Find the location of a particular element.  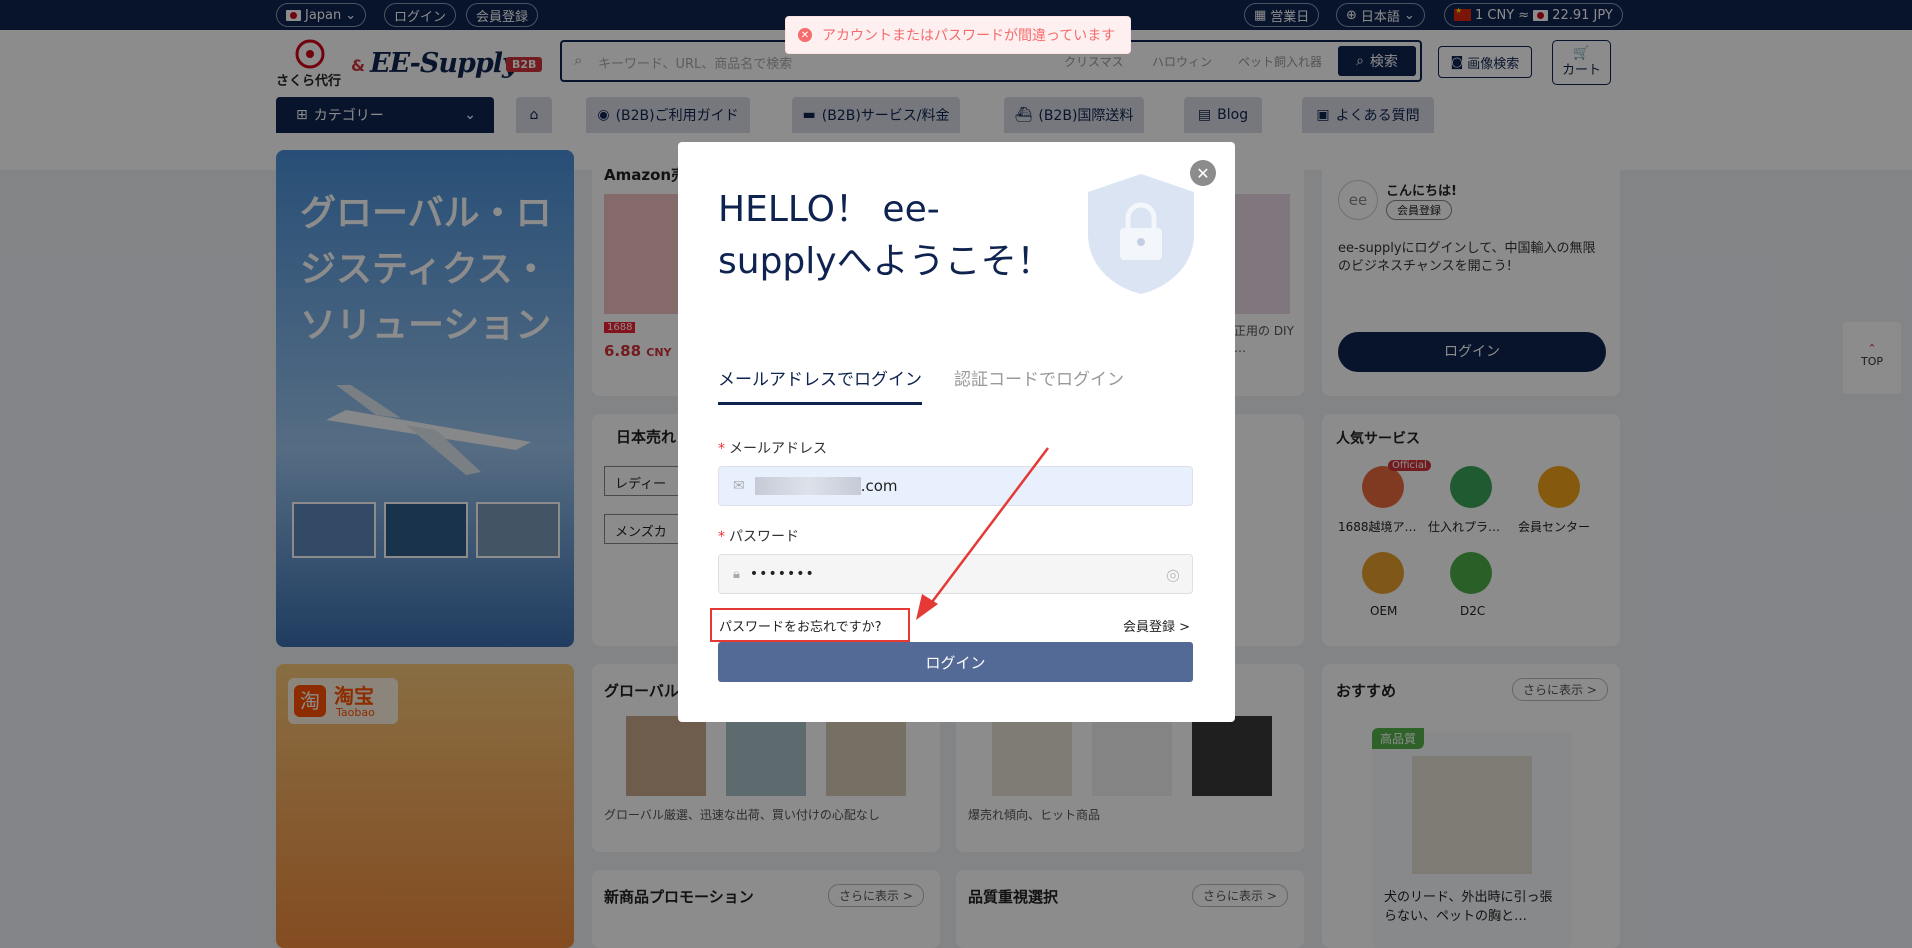

tab-email-login: メールアドレスでログイン is located at coordinates (820, 385).